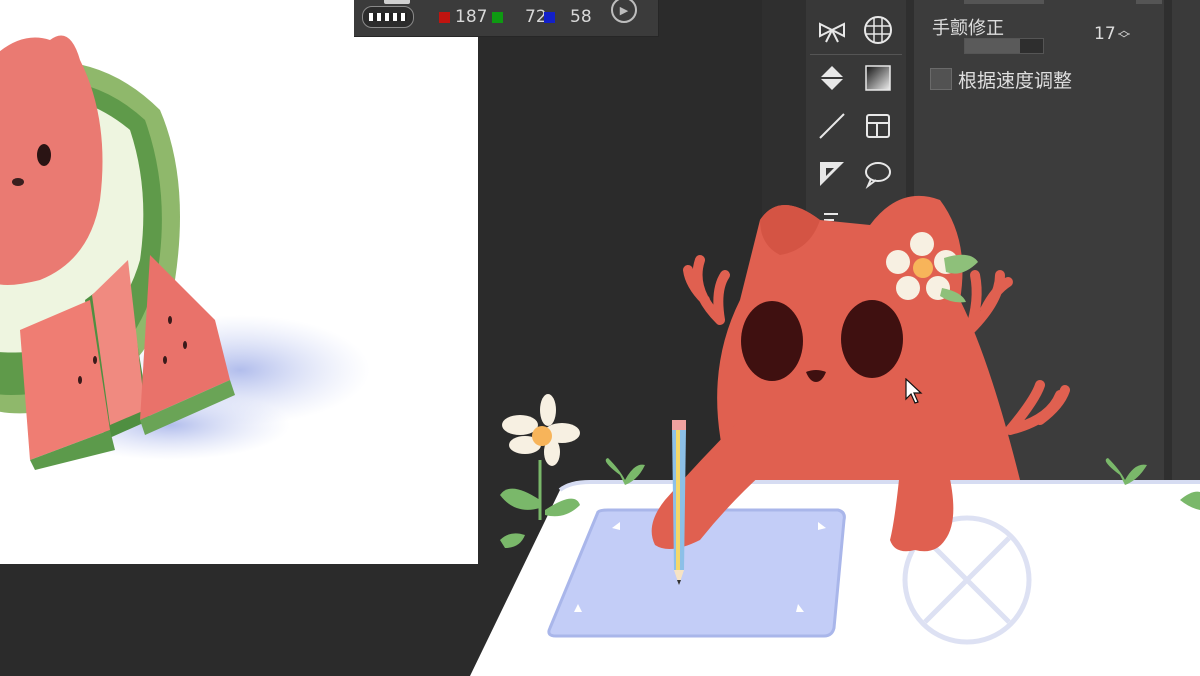  What do you see at coordinates (856, 54) in the screenshot?
I see `tool-divider` at bounding box center [856, 54].